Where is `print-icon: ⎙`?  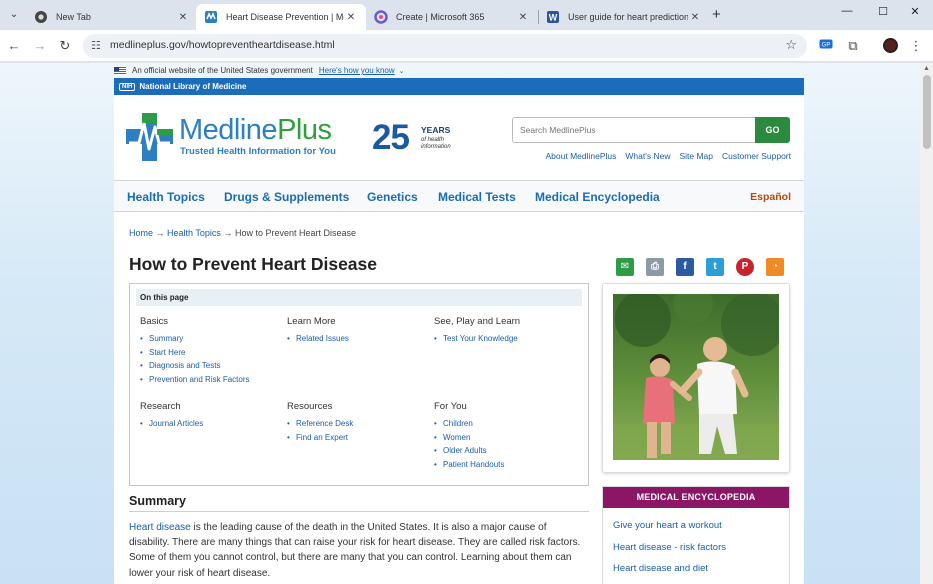
print-icon: ⎙ is located at coordinates (655, 267).